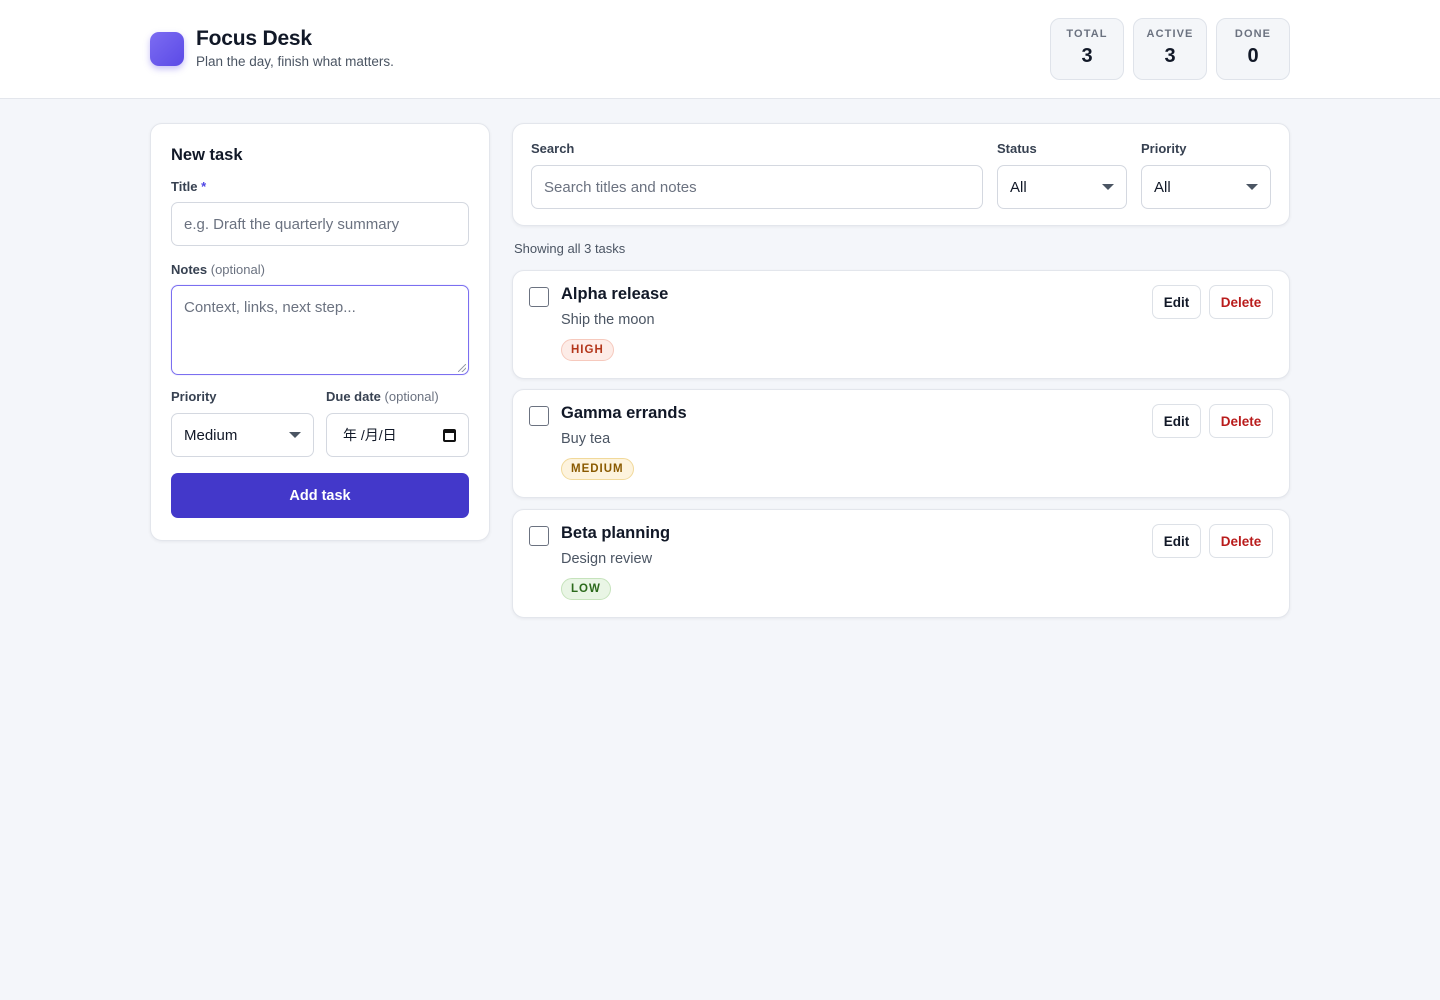 The height and width of the screenshot is (1000, 1440). What do you see at coordinates (211, 435) in the screenshot?
I see `priority-value: Medium` at bounding box center [211, 435].